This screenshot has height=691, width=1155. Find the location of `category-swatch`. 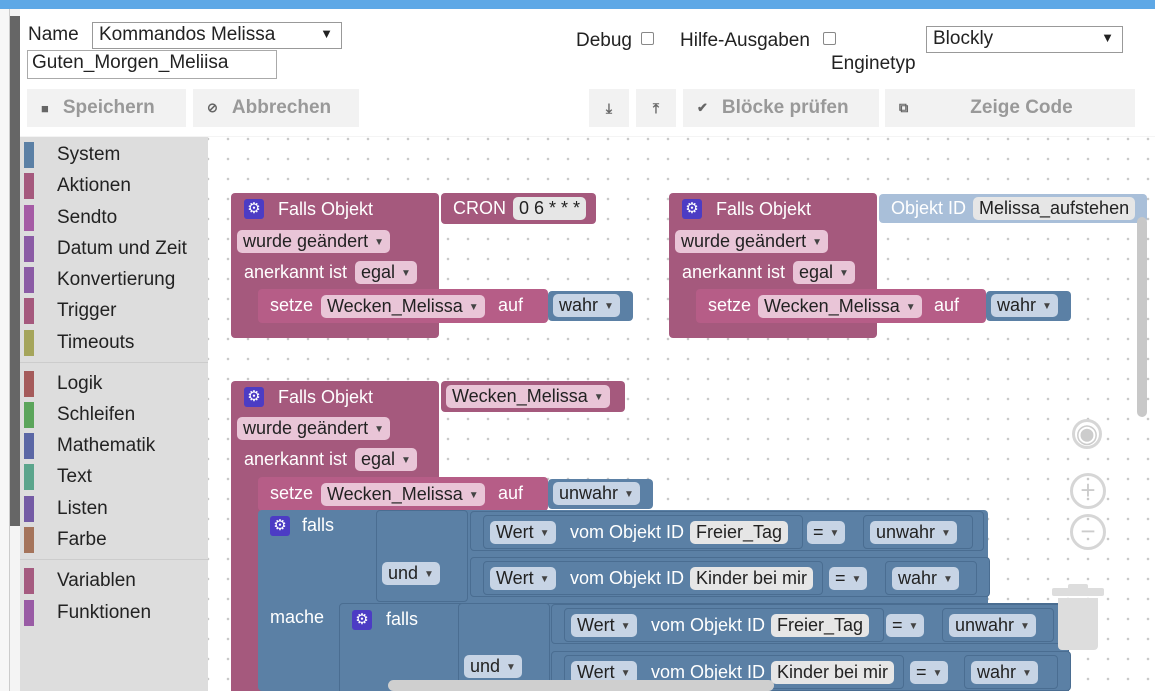

category-swatch is located at coordinates (29, 613).